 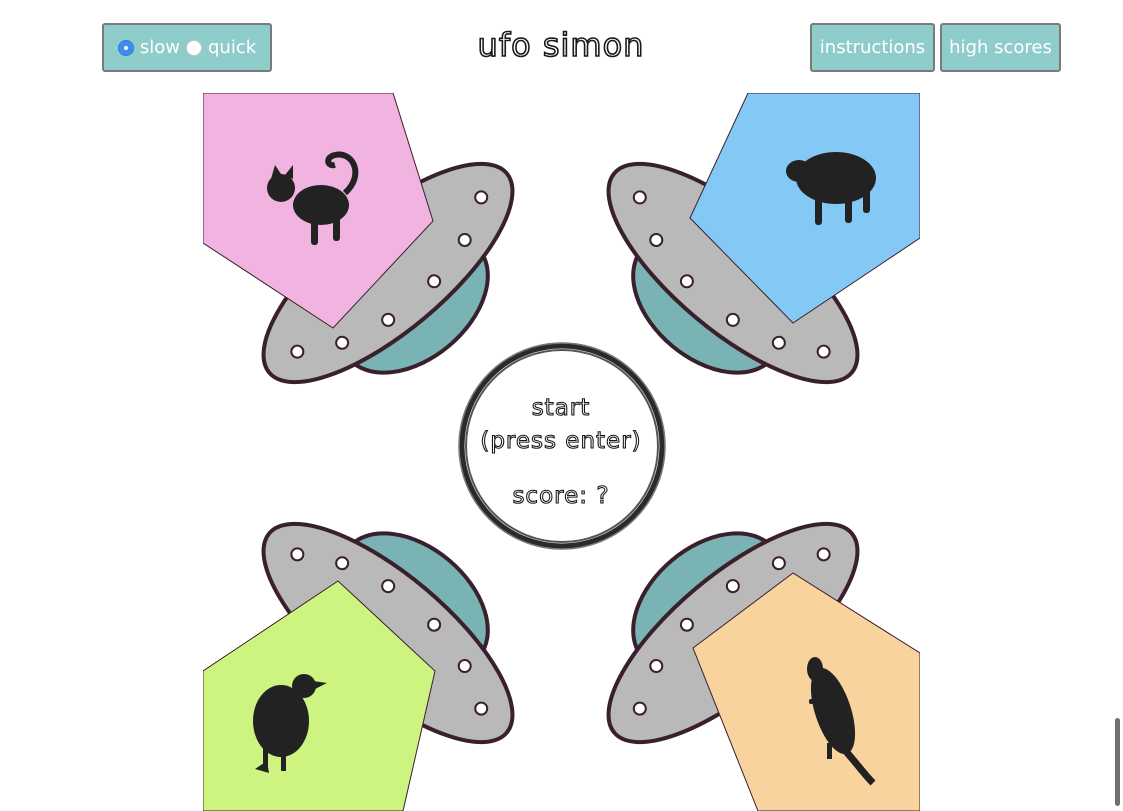 I want to click on game-title: ufo simon, so click(x=561, y=45).